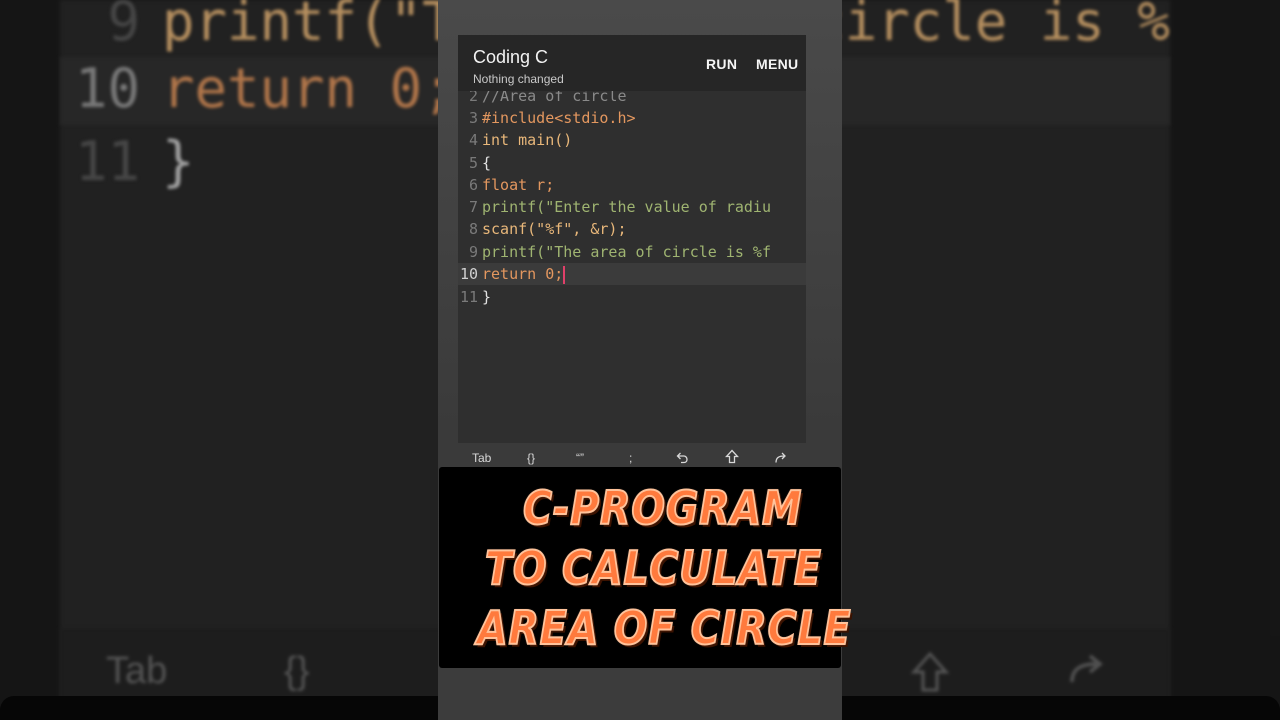  I want to click on code-line: 6 float r;, so click(511, 185).